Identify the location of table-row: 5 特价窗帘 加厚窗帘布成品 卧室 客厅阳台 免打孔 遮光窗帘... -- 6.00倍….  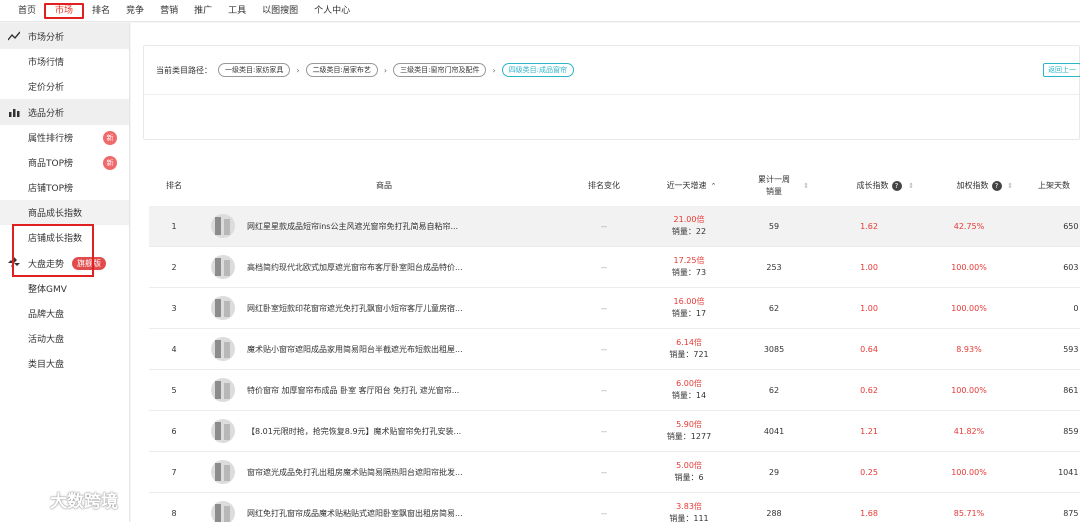
(614, 390).